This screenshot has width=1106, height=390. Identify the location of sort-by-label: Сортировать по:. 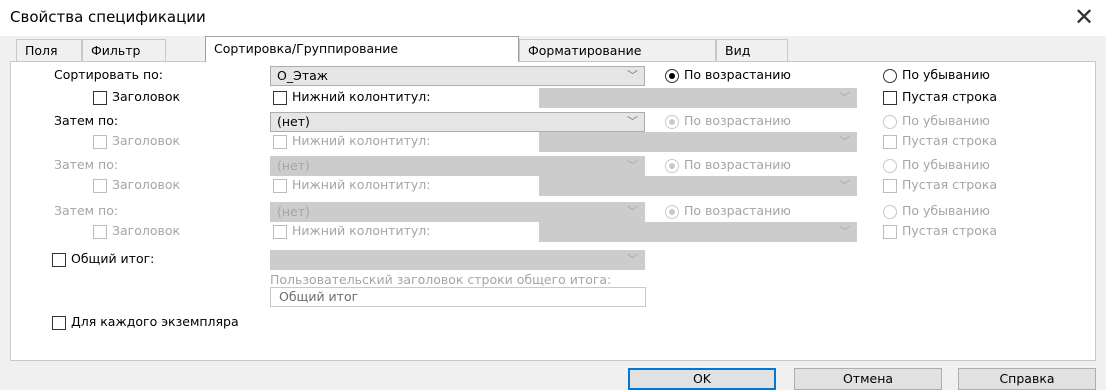
(108, 74).